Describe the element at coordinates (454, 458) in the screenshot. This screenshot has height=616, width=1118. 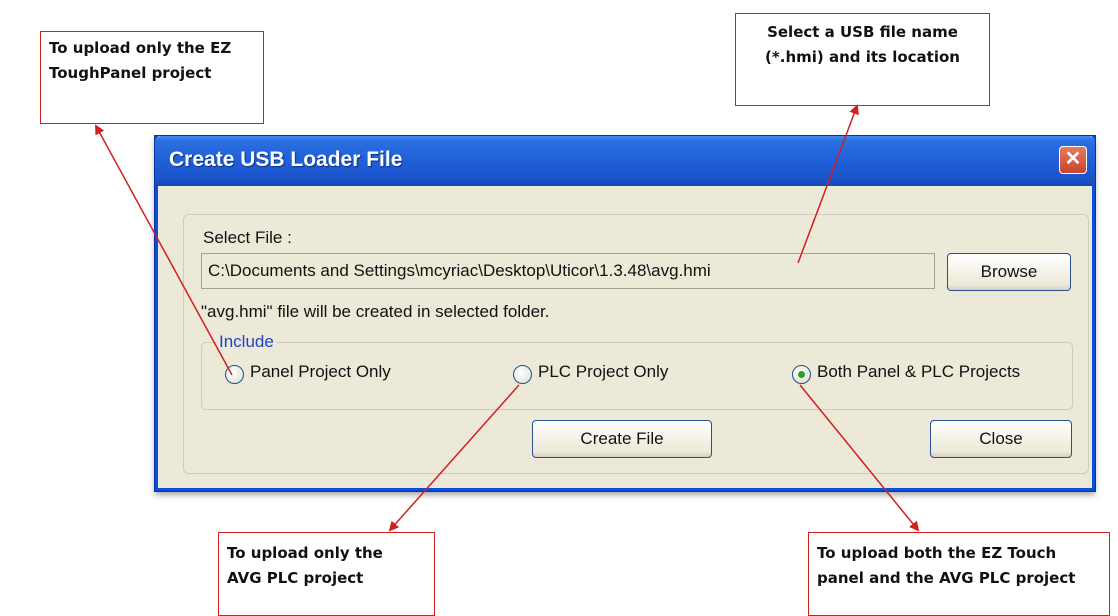
I see `arrow-to-plc-callout` at that location.